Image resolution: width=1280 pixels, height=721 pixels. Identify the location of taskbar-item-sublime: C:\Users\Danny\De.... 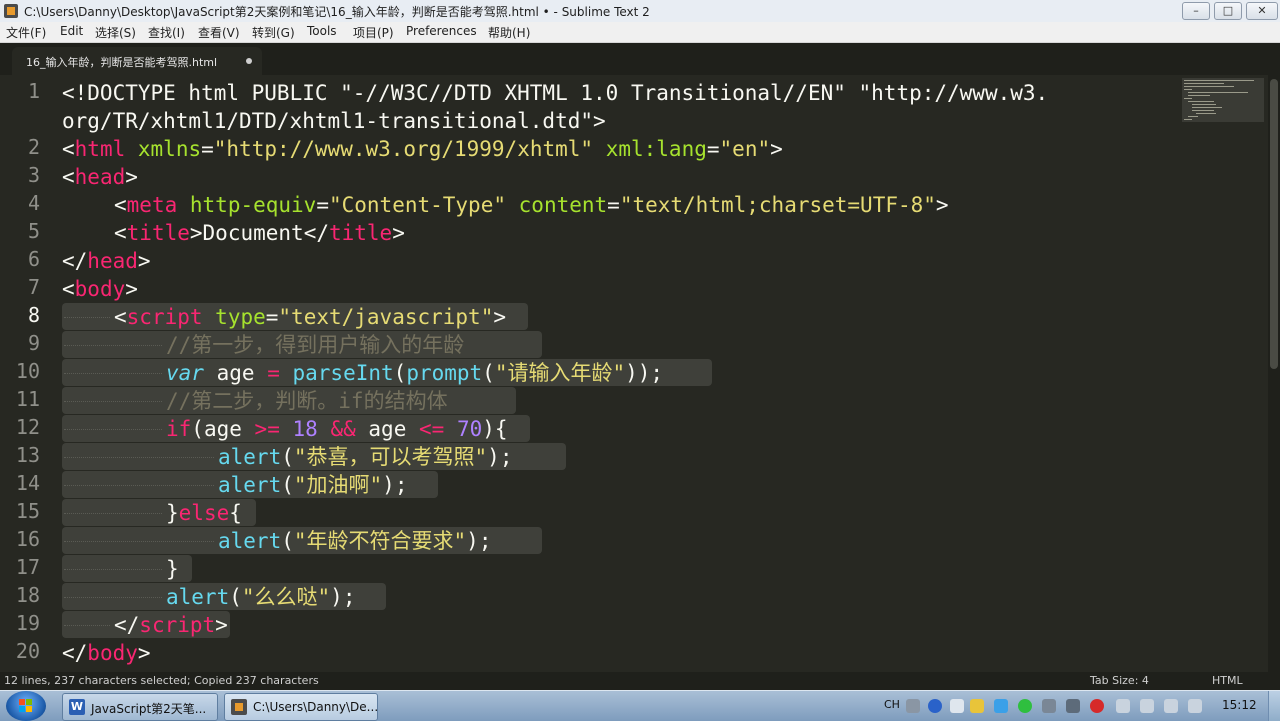
(301, 707).